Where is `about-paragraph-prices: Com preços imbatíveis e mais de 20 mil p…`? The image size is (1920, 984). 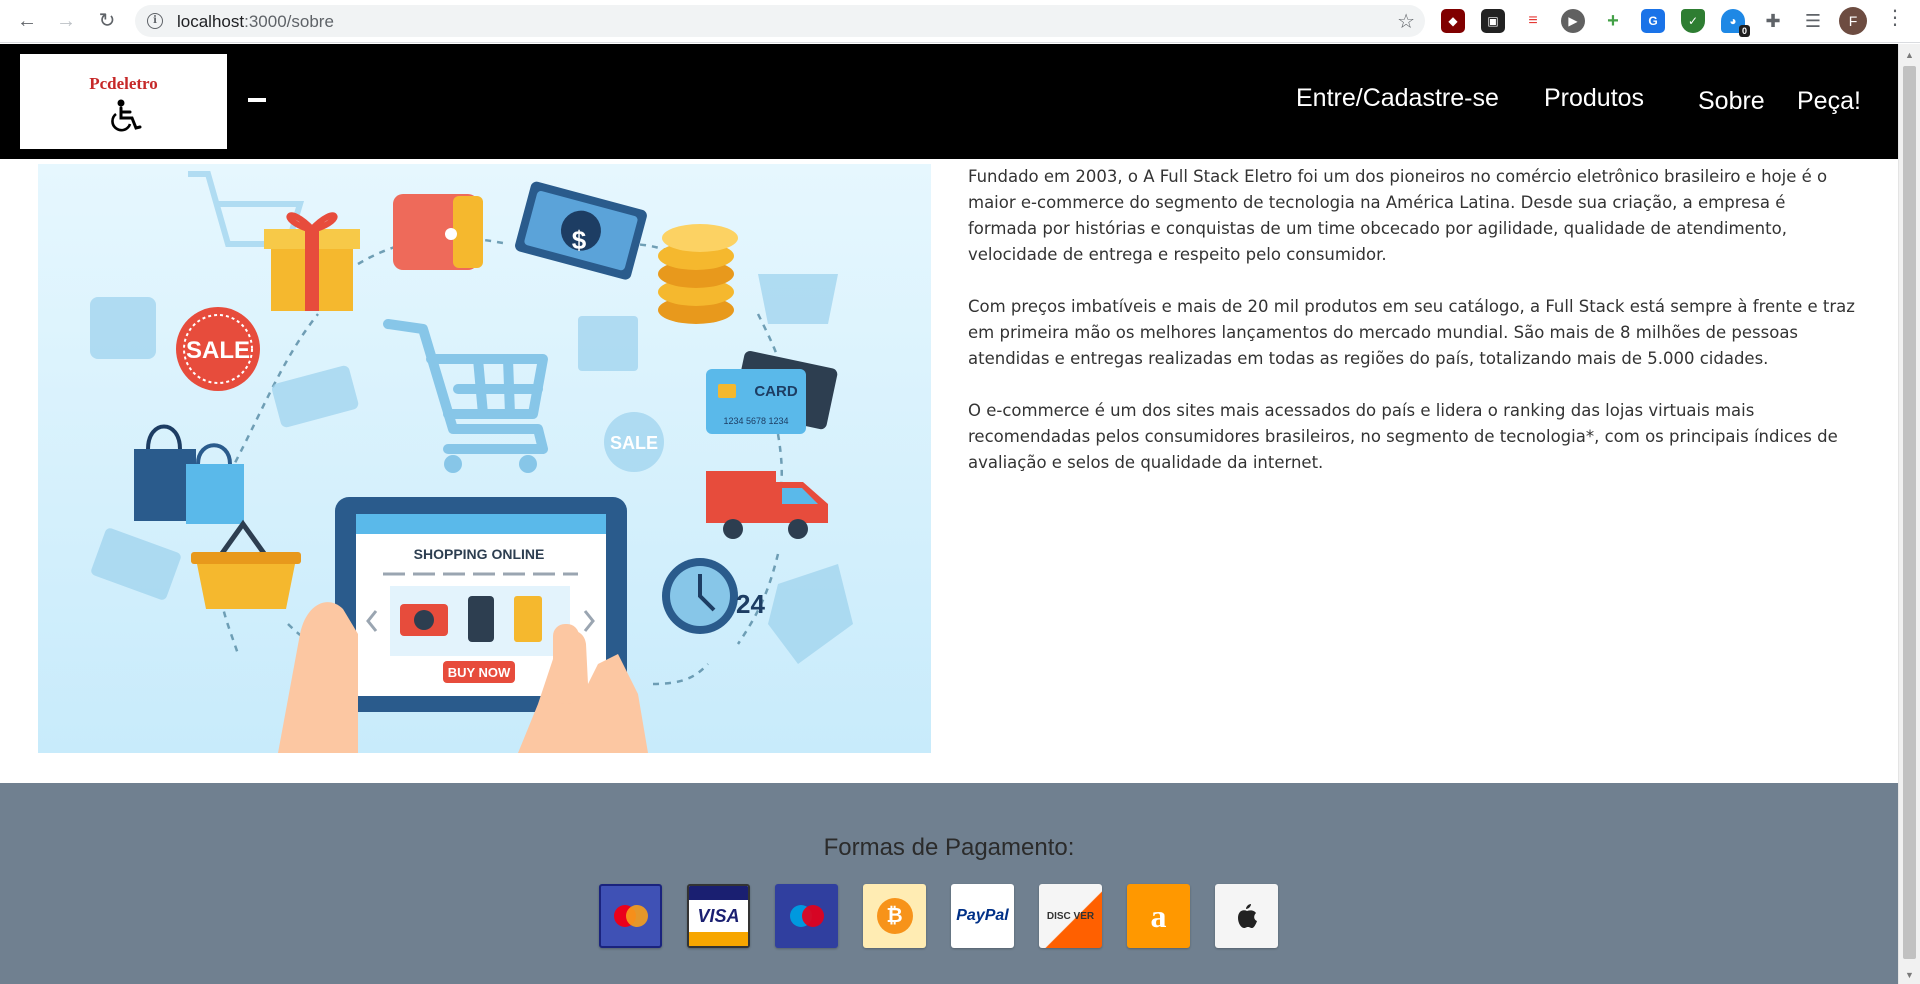
about-paragraph-prices: Com preços imbatíveis e mais de 20 mil p… is located at coordinates (1411, 332).